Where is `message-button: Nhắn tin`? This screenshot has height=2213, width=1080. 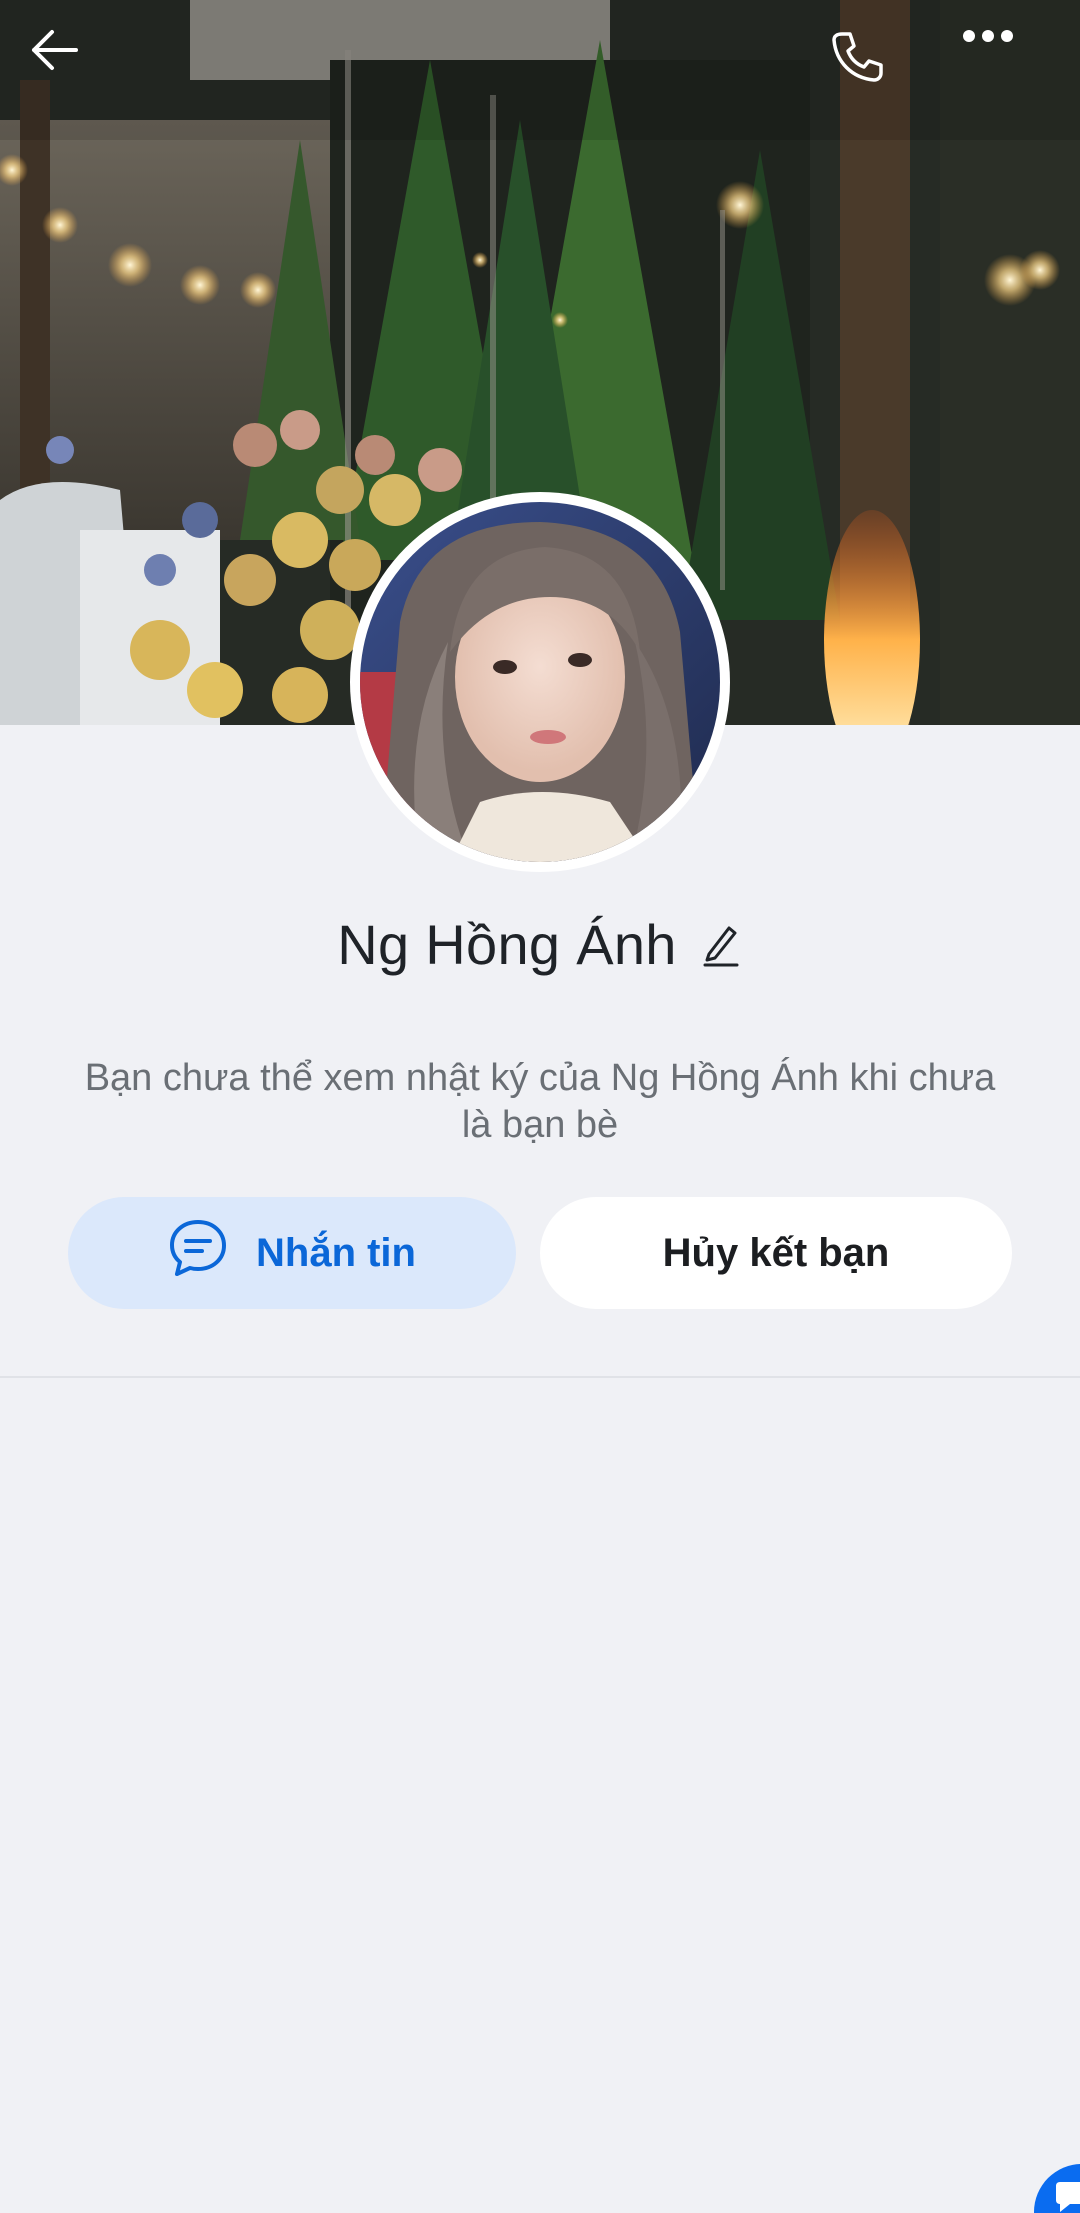 message-button: Nhắn tin is located at coordinates (292, 1253).